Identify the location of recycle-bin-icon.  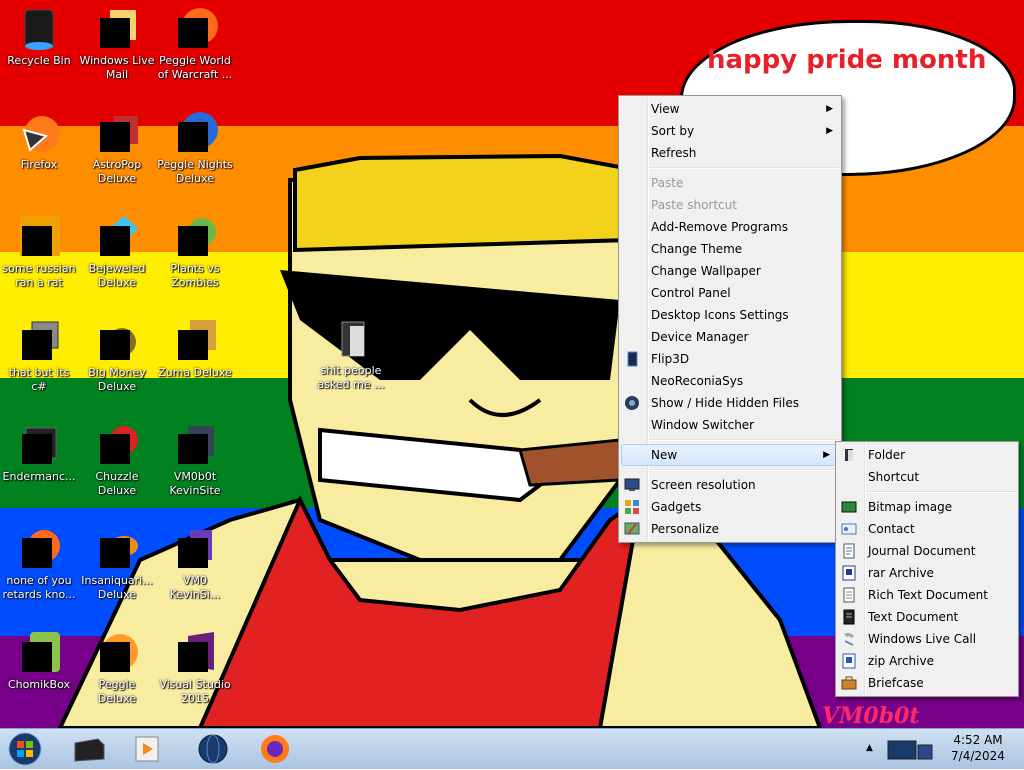
(39, 29).